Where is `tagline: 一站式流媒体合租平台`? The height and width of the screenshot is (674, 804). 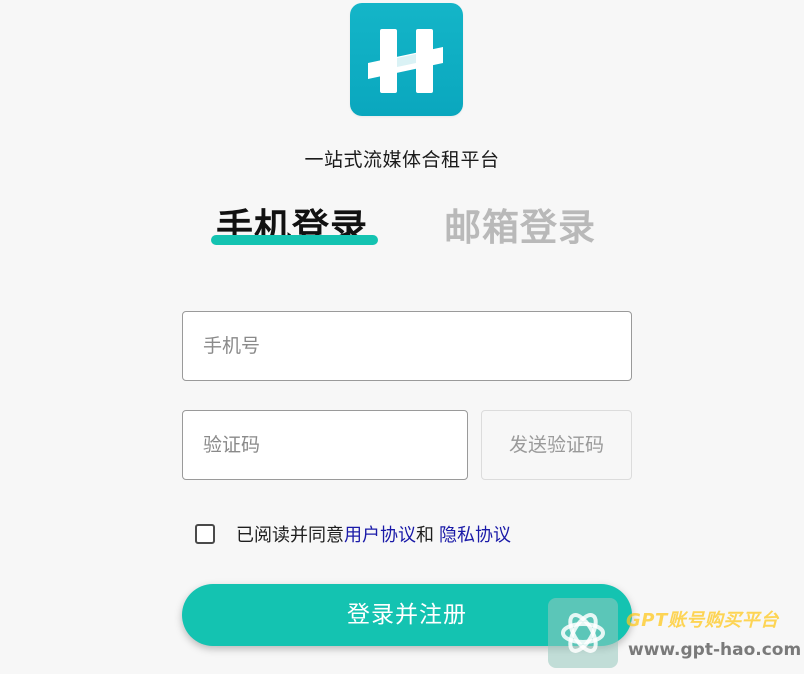 tagline: 一站式流媒体合租平台 is located at coordinates (402, 160).